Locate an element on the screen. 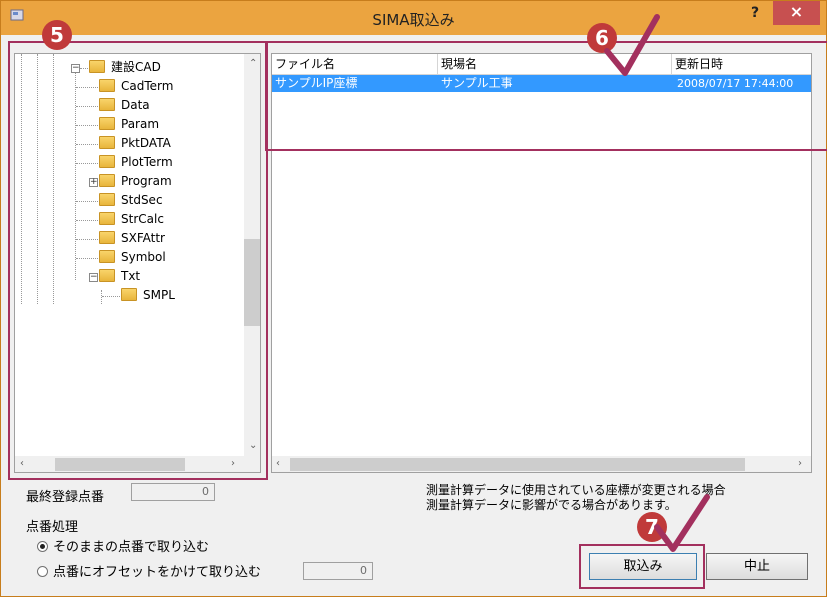 This screenshot has width=827, height=597. step-5-badge: 5 is located at coordinates (57, 35).